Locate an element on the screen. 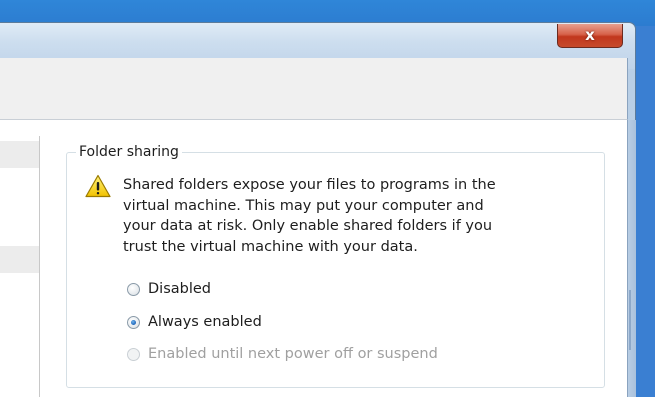 This screenshot has height=397, width=655. radio-button is located at coordinates (133, 289).